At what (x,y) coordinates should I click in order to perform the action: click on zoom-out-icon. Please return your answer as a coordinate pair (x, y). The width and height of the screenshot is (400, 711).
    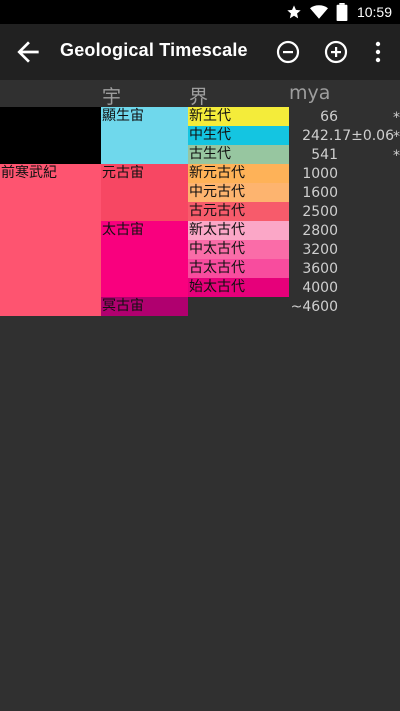
    Looking at the image, I should click on (288, 52).